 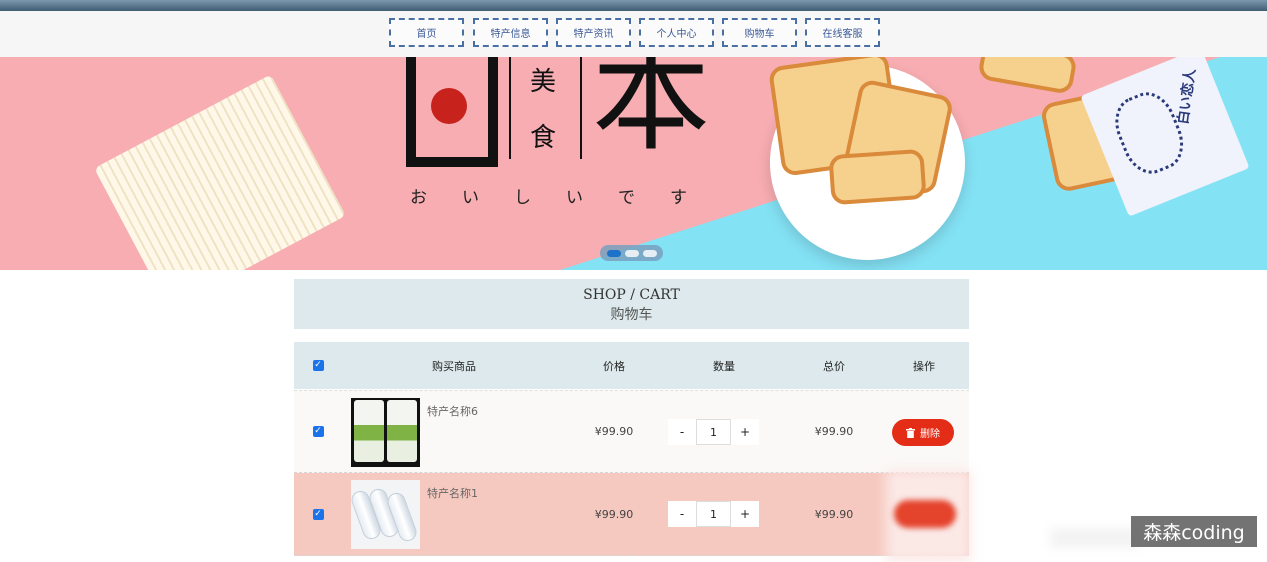 I want to click on header-action: 操作, so click(x=924, y=366).